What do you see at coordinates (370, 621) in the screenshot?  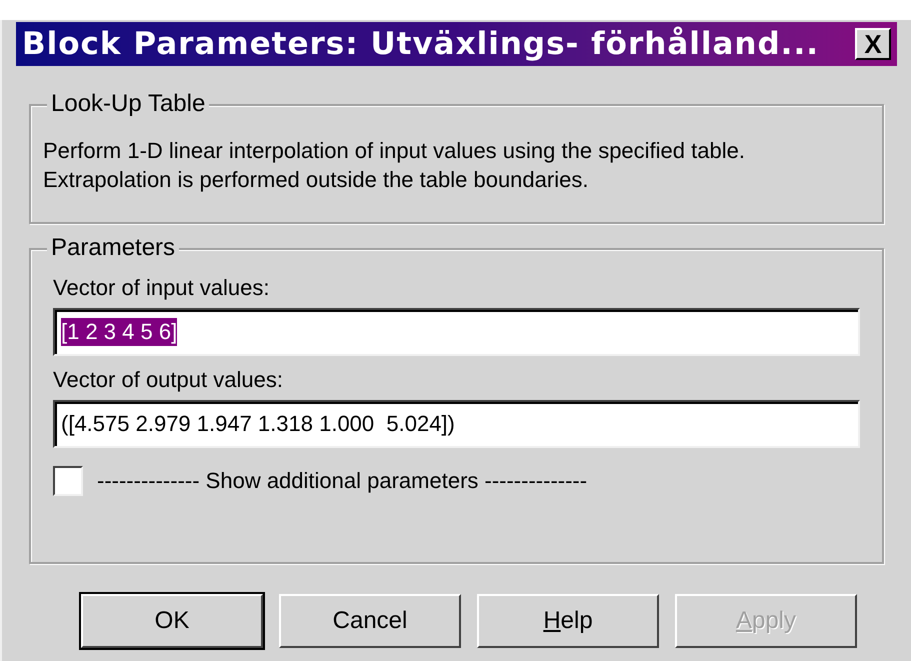 I see `dialog-button: Cancel` at bounding box center [370, 621].